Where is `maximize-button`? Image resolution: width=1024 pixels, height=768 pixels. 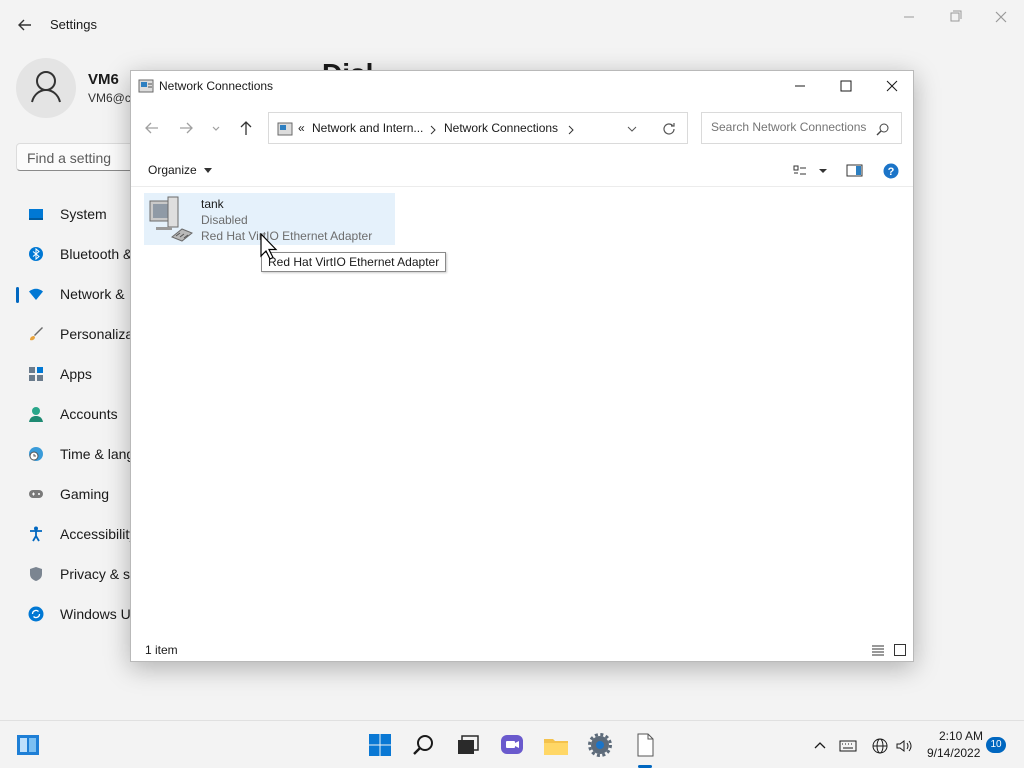 maximize-button is located at coordinates (846, 86).